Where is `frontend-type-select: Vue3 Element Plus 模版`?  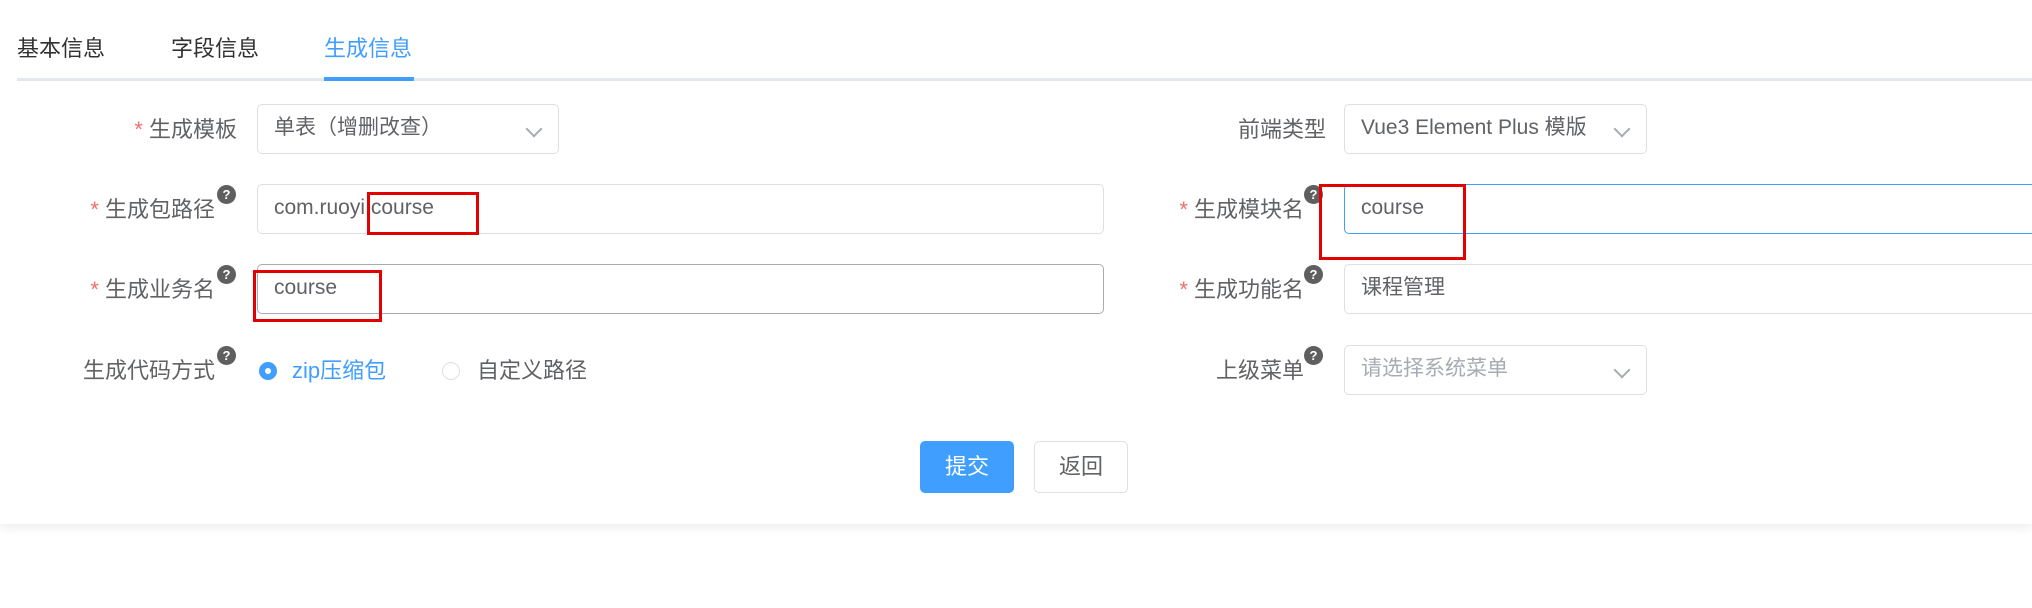 frontend-type-select: Vue3 Element Plus 模版 is located at coordinates (1495, 129).